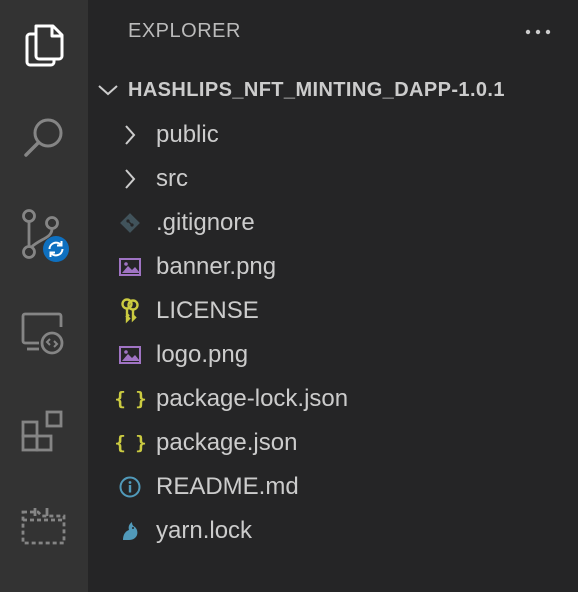 The image size is (578, 592). I want to click on sidebar-title: EXPLORER, so click(184, 31).